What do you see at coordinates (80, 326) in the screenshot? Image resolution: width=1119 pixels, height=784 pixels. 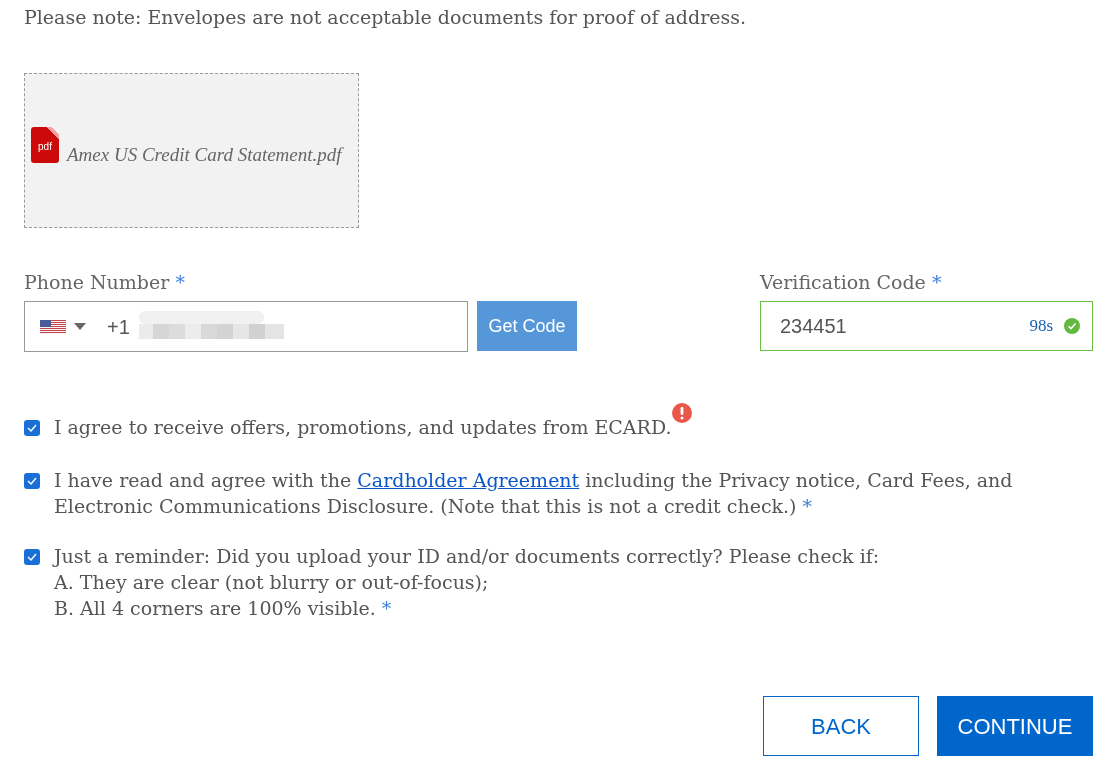 I see `caret-down-icon` at bounding box center [80, 326].